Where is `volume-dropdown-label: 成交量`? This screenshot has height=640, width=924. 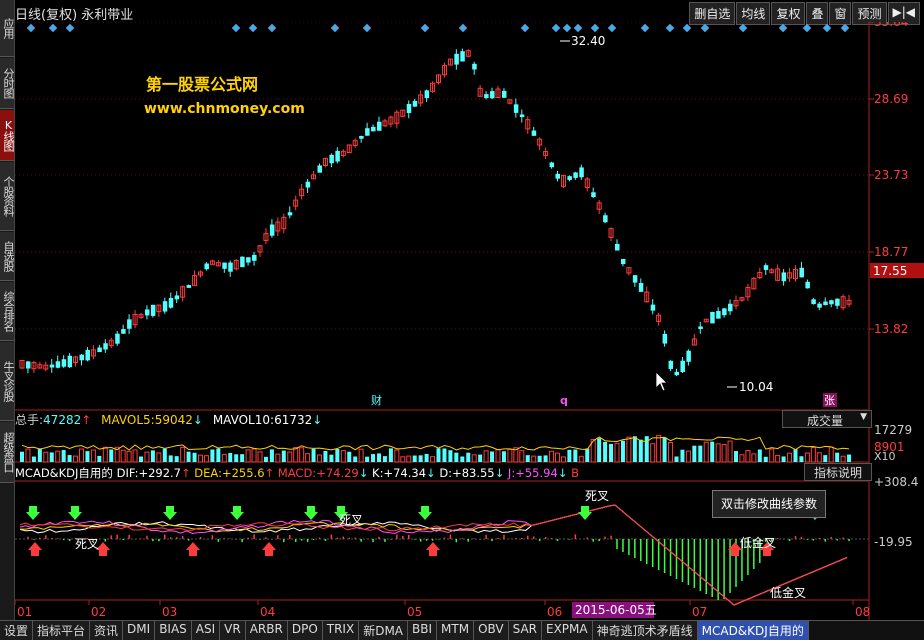 volume-dropdown-label: 成交量 is located at coordinates (825, 421).